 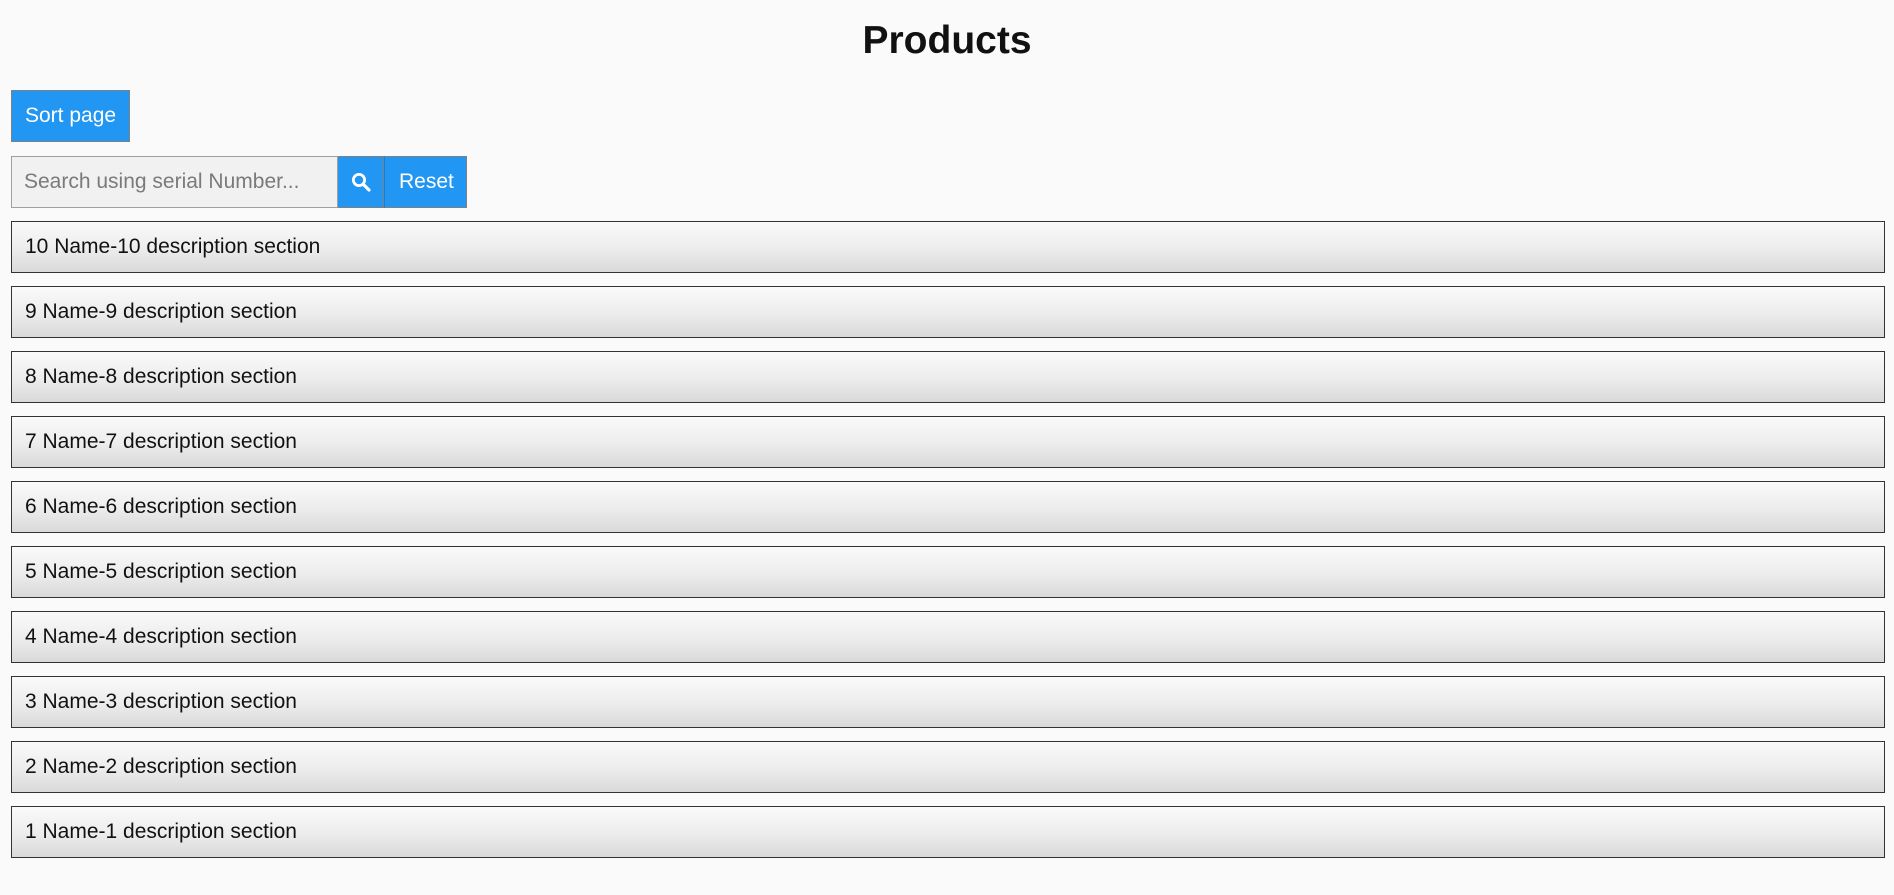 What do you see at coordinates (948, 832) in the screenshot?
I see `product-item: 1 Name-1 description section` at bounding box center [948, 832].